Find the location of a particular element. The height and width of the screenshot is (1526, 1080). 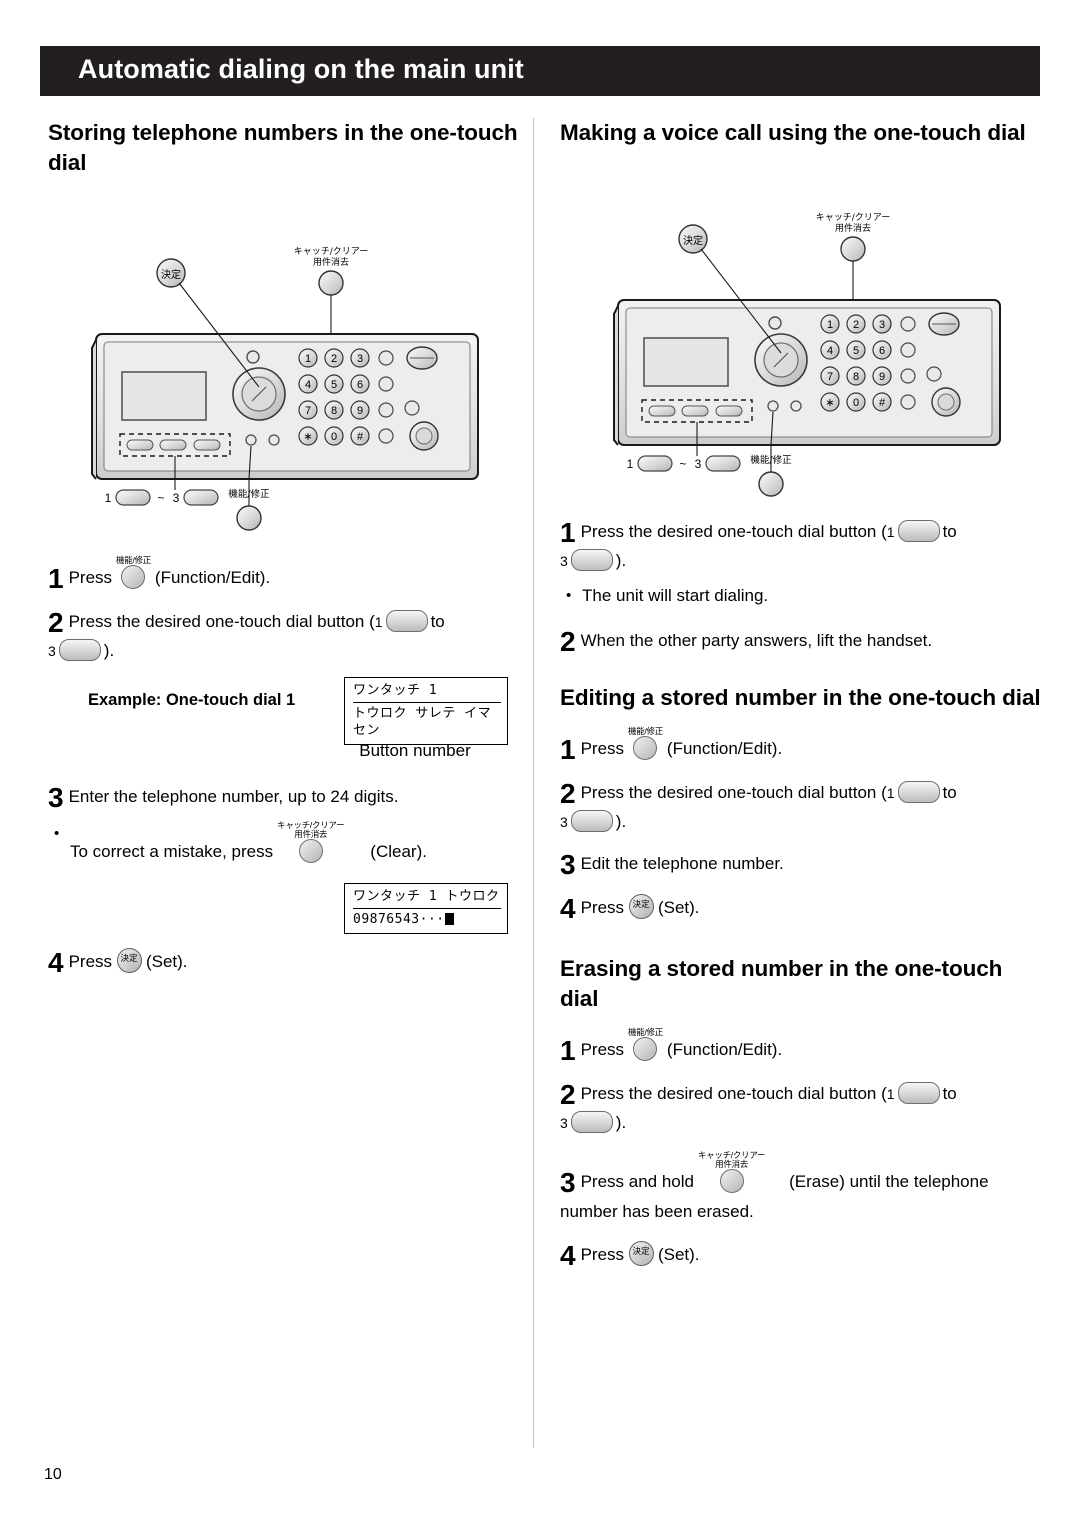

svg-text: 用件消去 is located at coordinates (331, 262).